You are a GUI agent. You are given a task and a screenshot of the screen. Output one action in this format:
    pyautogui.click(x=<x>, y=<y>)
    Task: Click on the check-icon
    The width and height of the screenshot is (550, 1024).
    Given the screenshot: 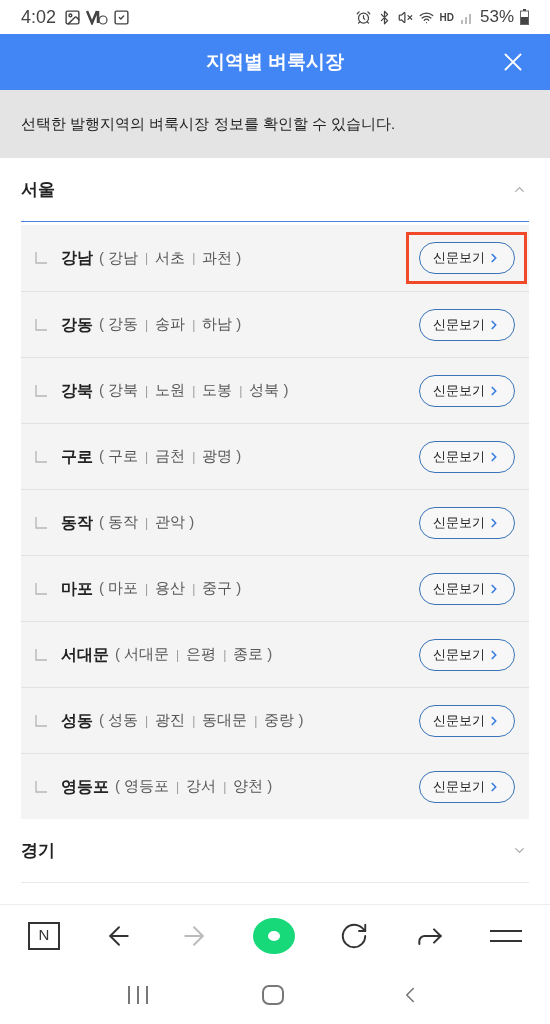 What is the action you would take?
    pyautogui.click(x=122, y=17)
    